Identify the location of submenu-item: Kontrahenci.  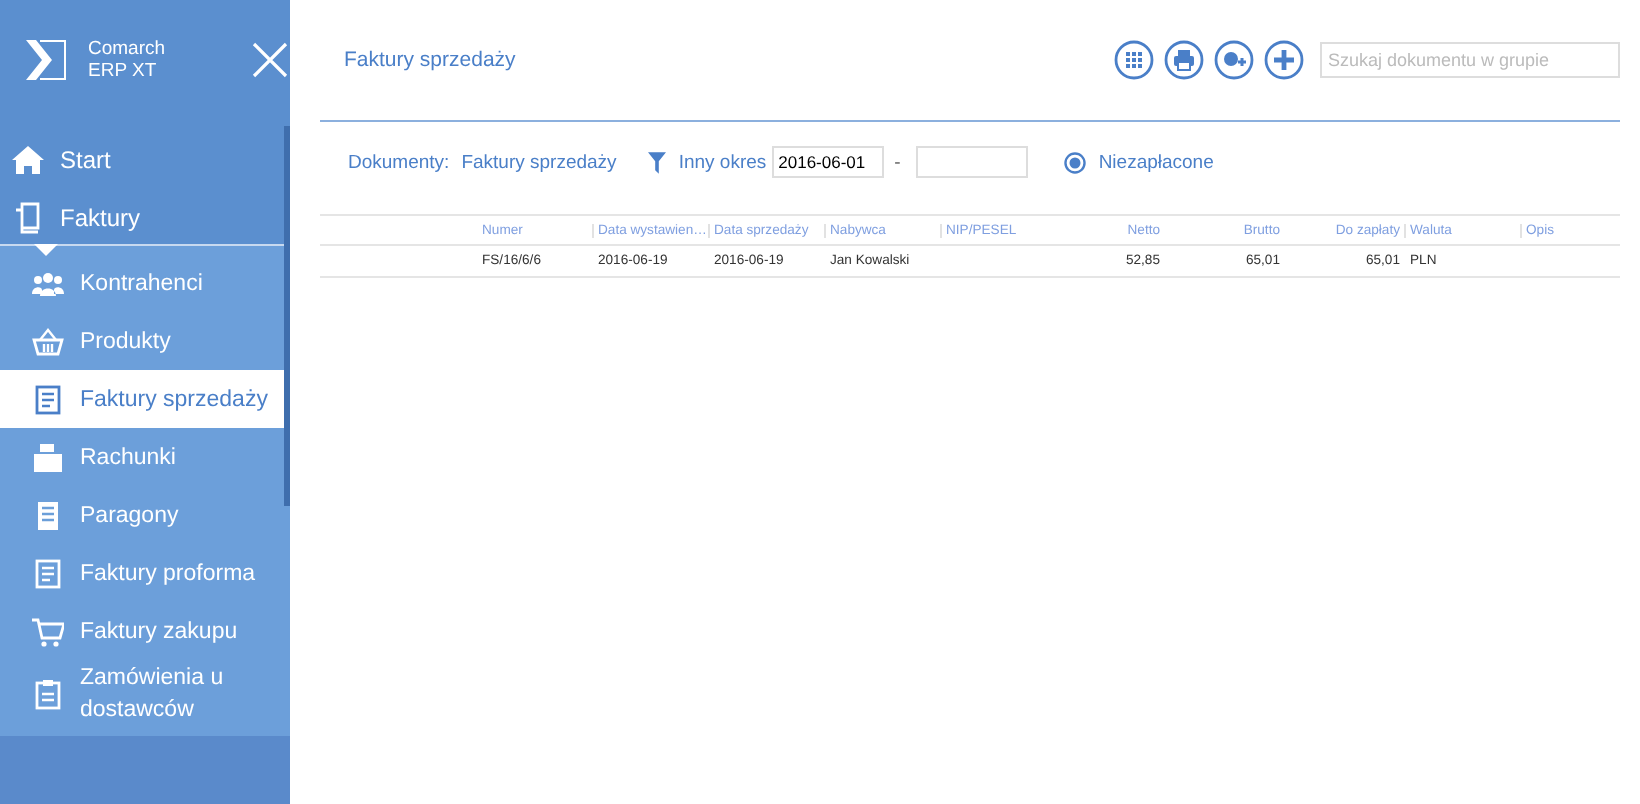
(145, 283).